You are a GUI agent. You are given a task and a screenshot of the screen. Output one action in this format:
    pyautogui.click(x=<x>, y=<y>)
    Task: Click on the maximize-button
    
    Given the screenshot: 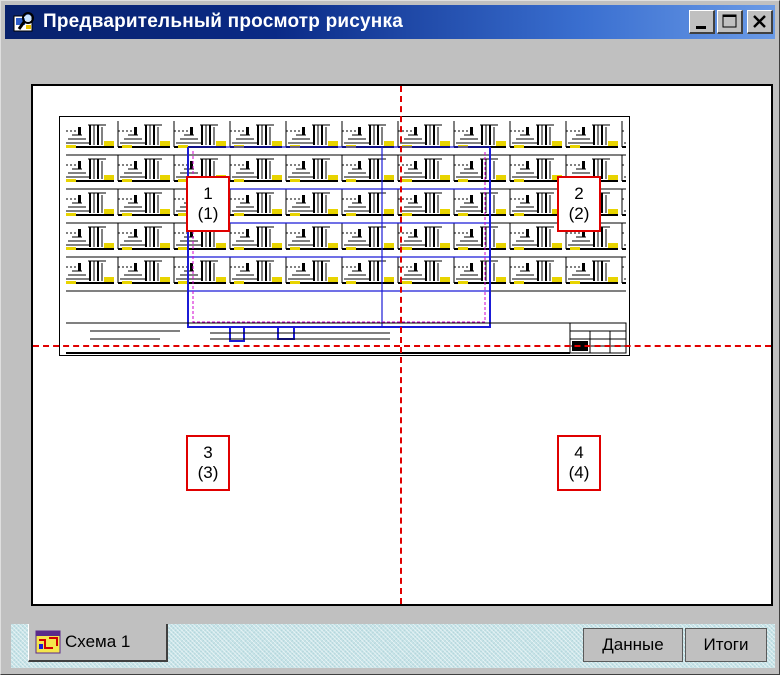 What is the action you would take?
    pyautogui.click(x=730, y=22)
    